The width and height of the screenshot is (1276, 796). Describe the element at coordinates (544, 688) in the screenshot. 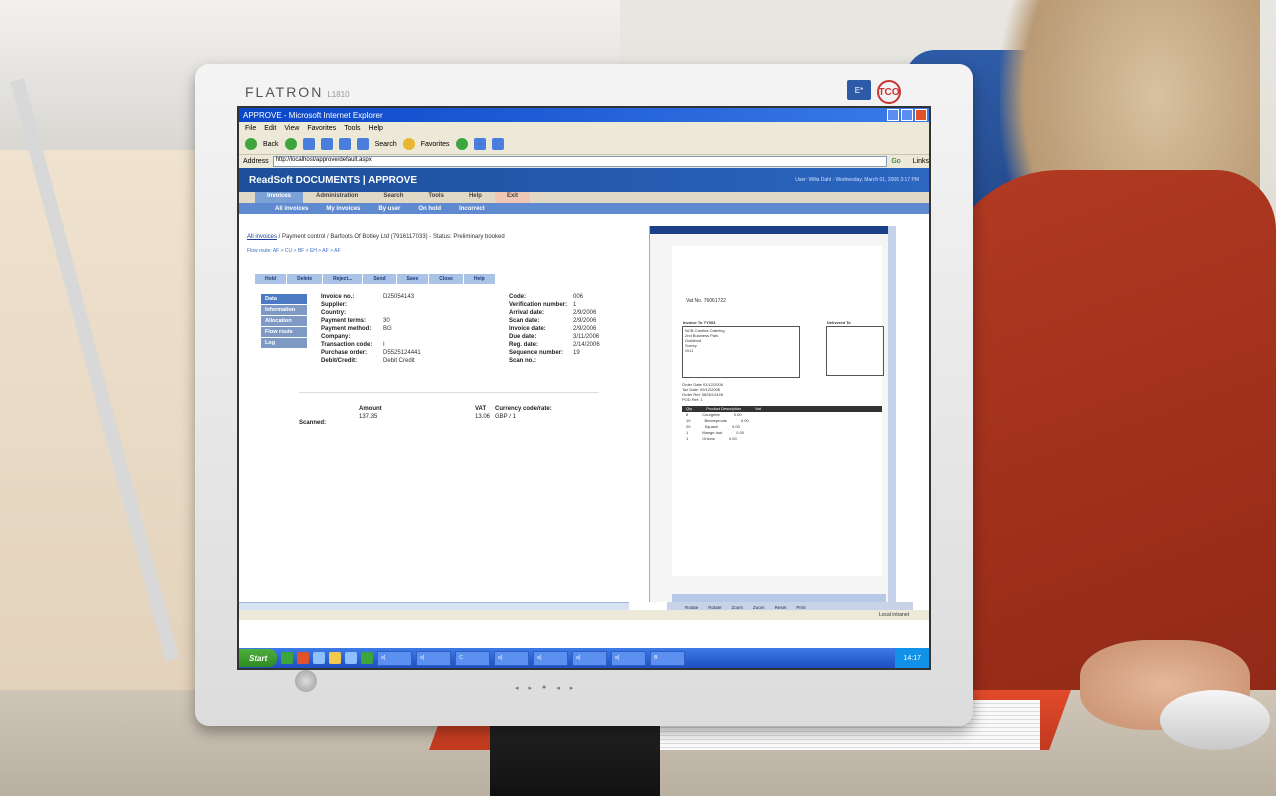

I see `monitor-button: ●` at that location.